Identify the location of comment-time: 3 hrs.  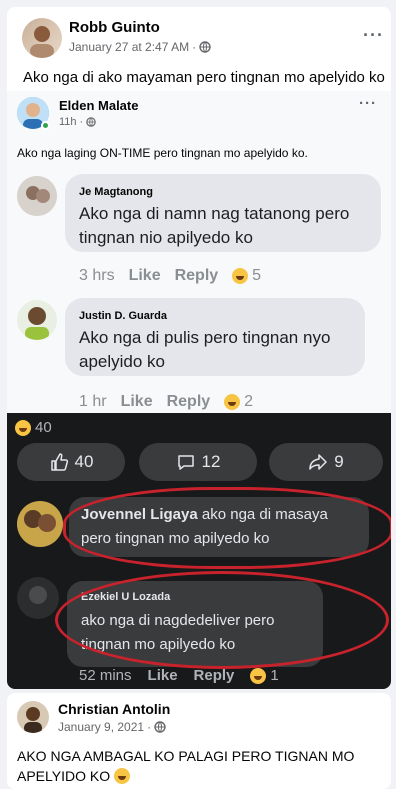
(97, 275).